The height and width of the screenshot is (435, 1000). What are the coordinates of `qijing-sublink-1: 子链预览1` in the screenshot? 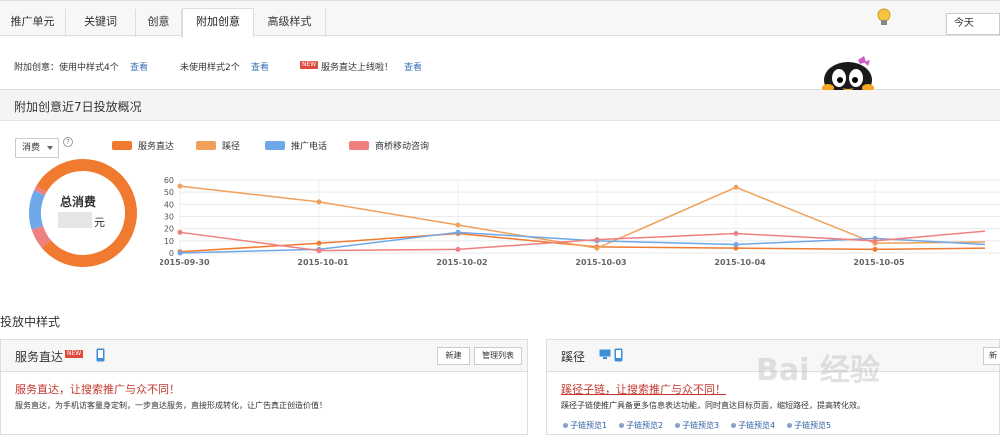 It's located at (585, 425).